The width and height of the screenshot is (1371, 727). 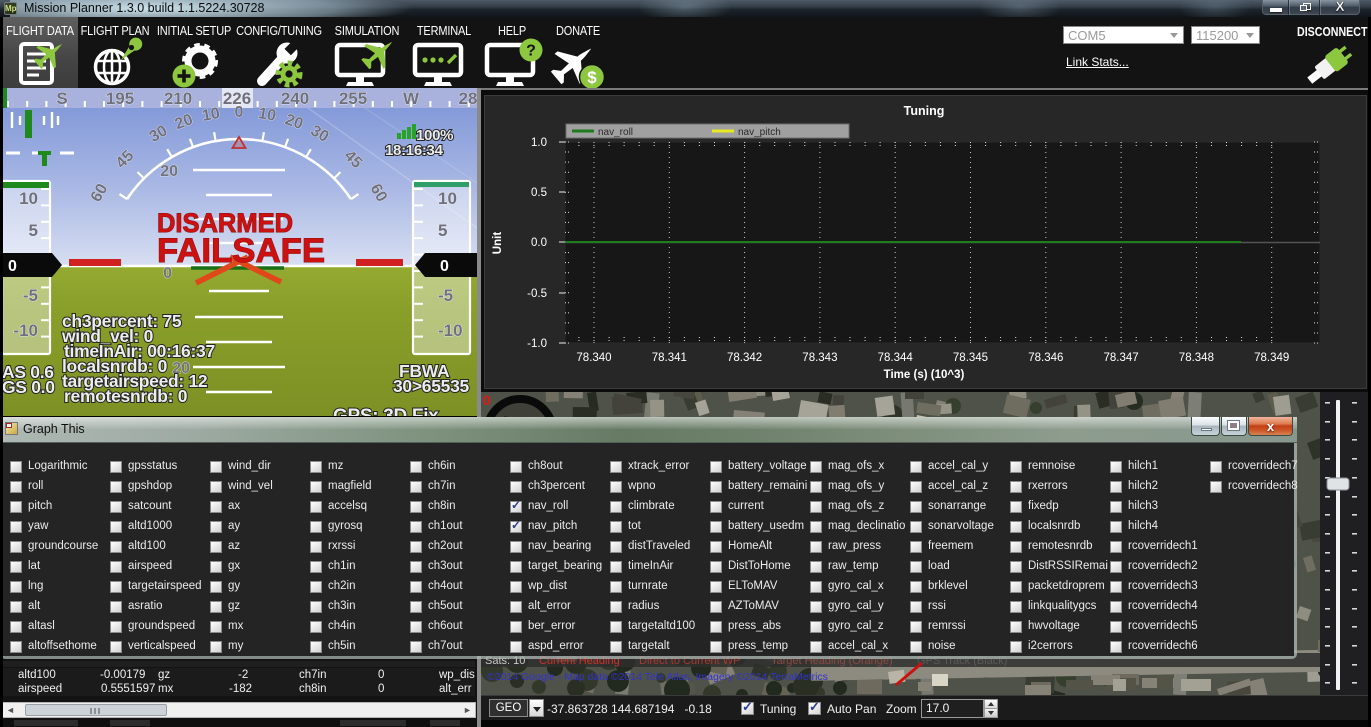 What do you see at coordinates (539, 243) in the screenshot?
I see `svg-text: 0.0` at bounding box center [539, 243].